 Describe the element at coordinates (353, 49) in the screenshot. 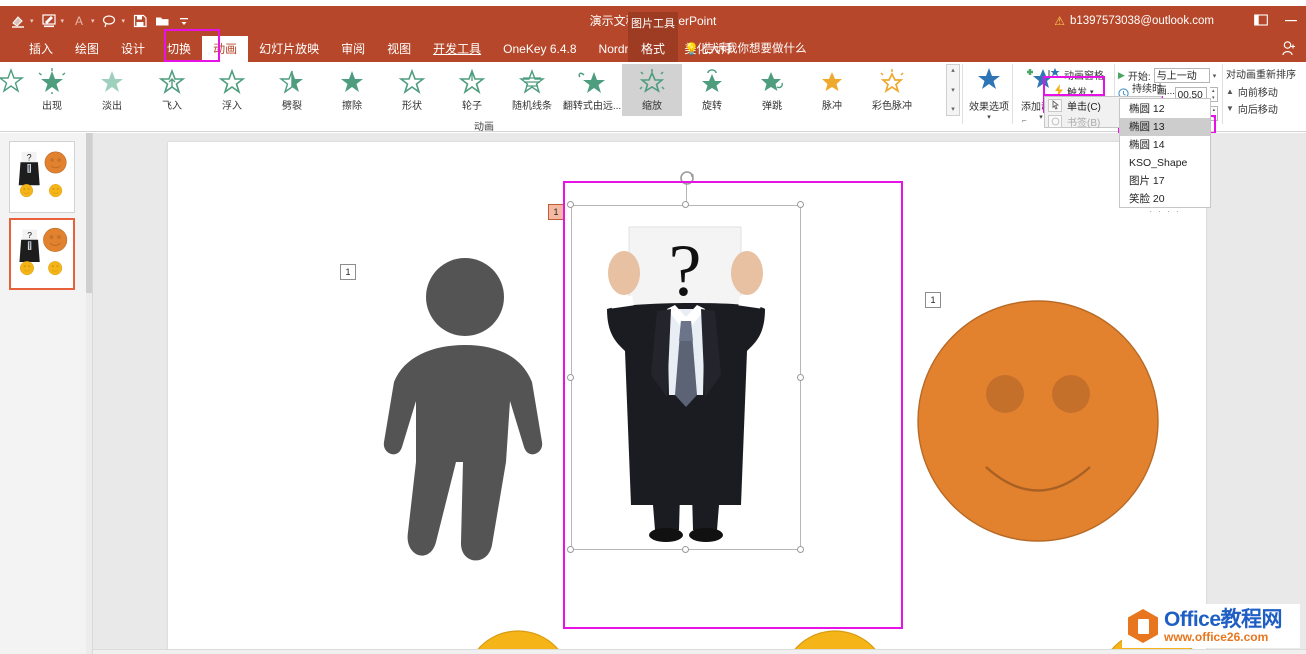

I see `tab-review: 审阅` at that location.